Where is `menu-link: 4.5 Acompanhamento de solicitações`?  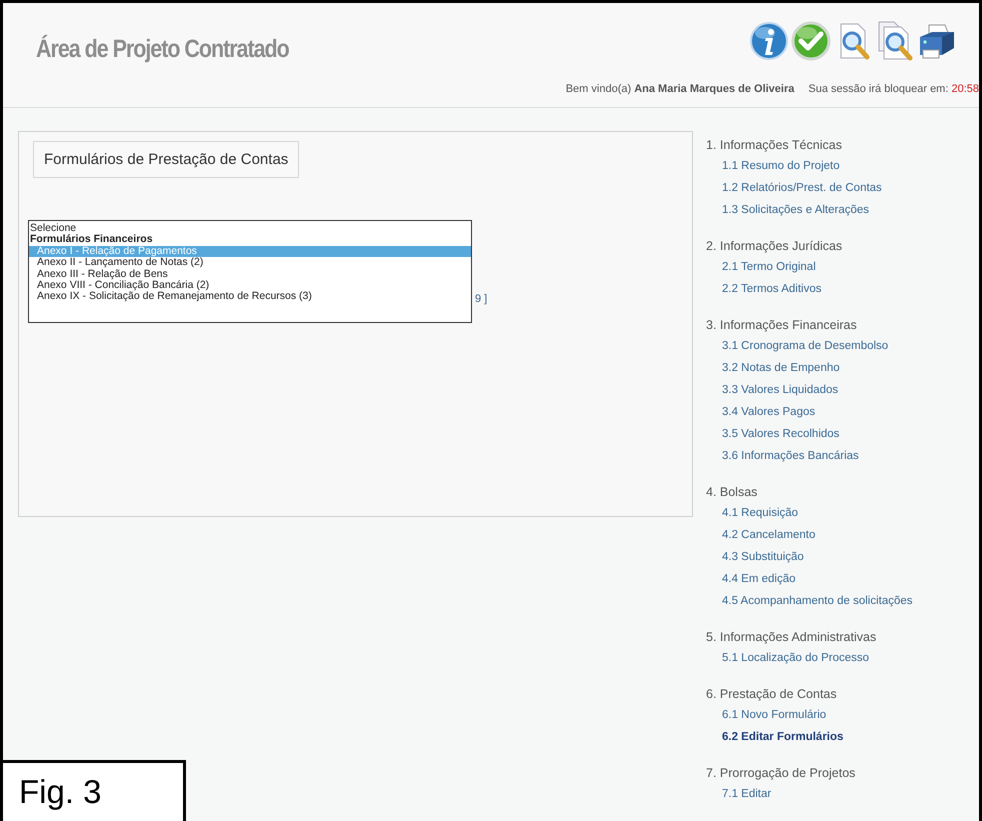 menu-link: 4.5 Acompanhamento de solicitações is located at coordinates (817, 601).